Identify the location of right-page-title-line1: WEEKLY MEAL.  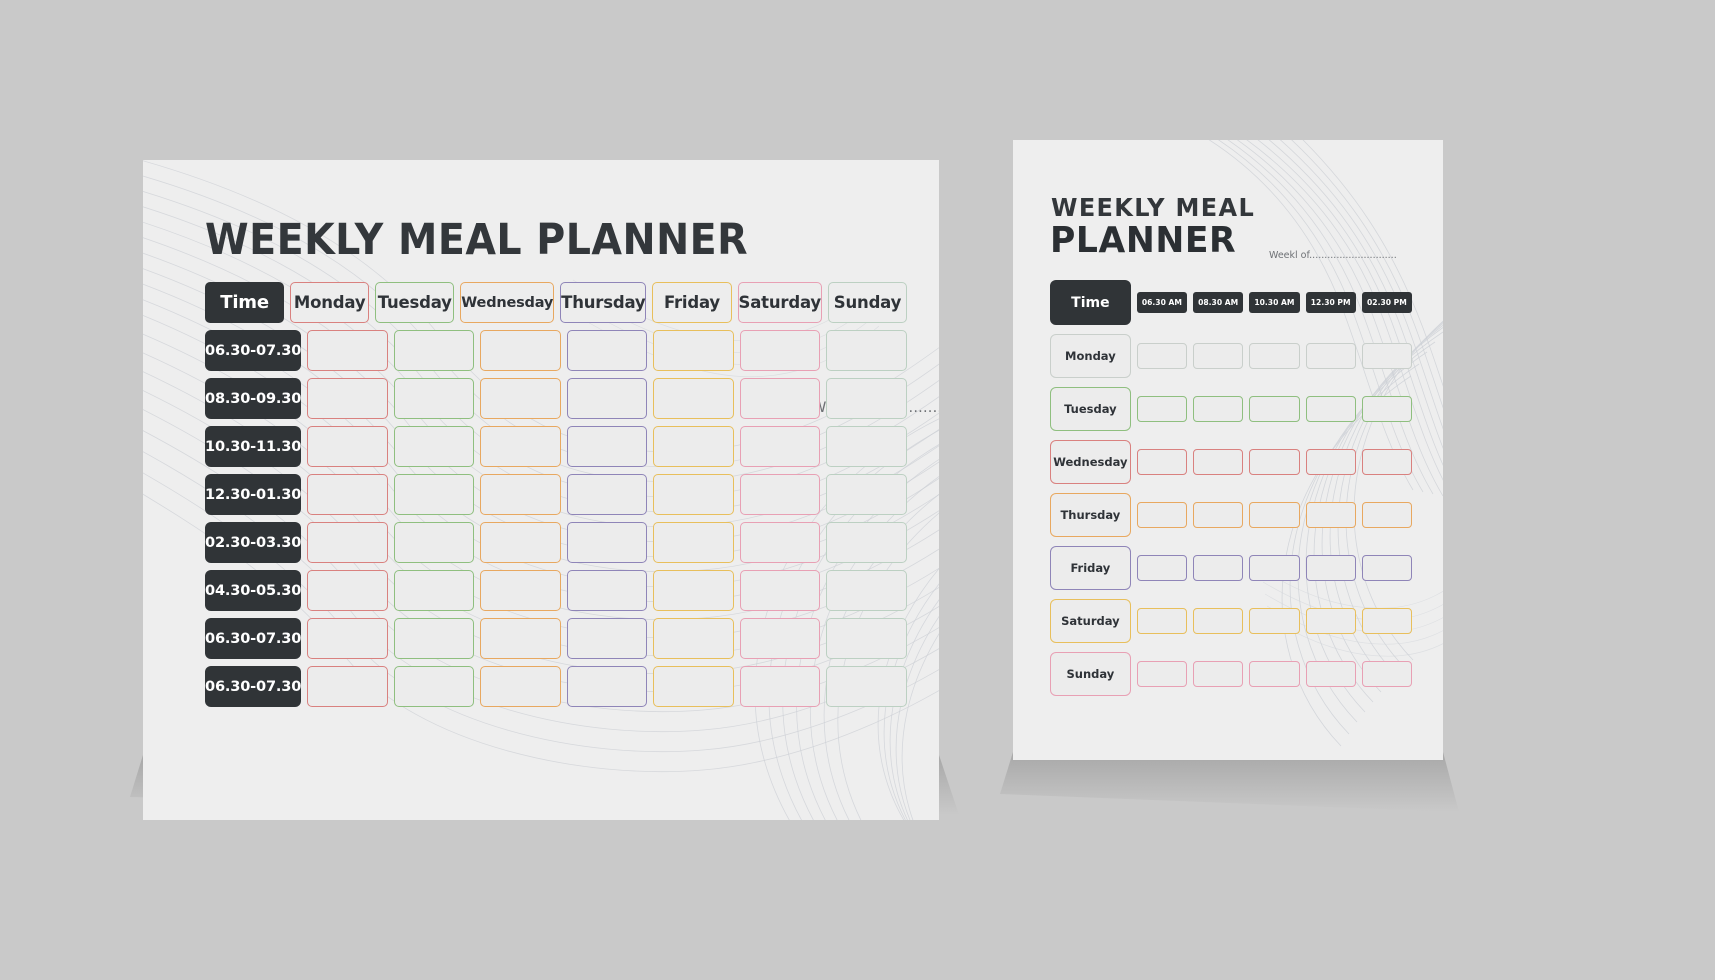
(1153, 207).